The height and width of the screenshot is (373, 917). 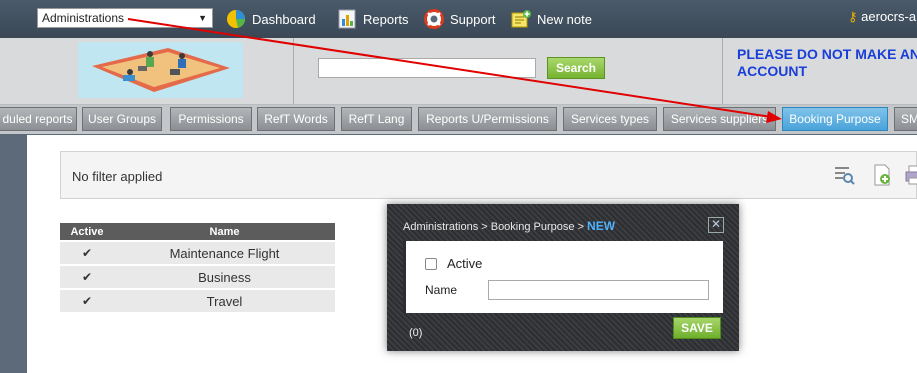 What do you see at coordinates (236, 19) in the screenshot?
I see `dashboard-pie-icon` at bounding box center [236, 19].